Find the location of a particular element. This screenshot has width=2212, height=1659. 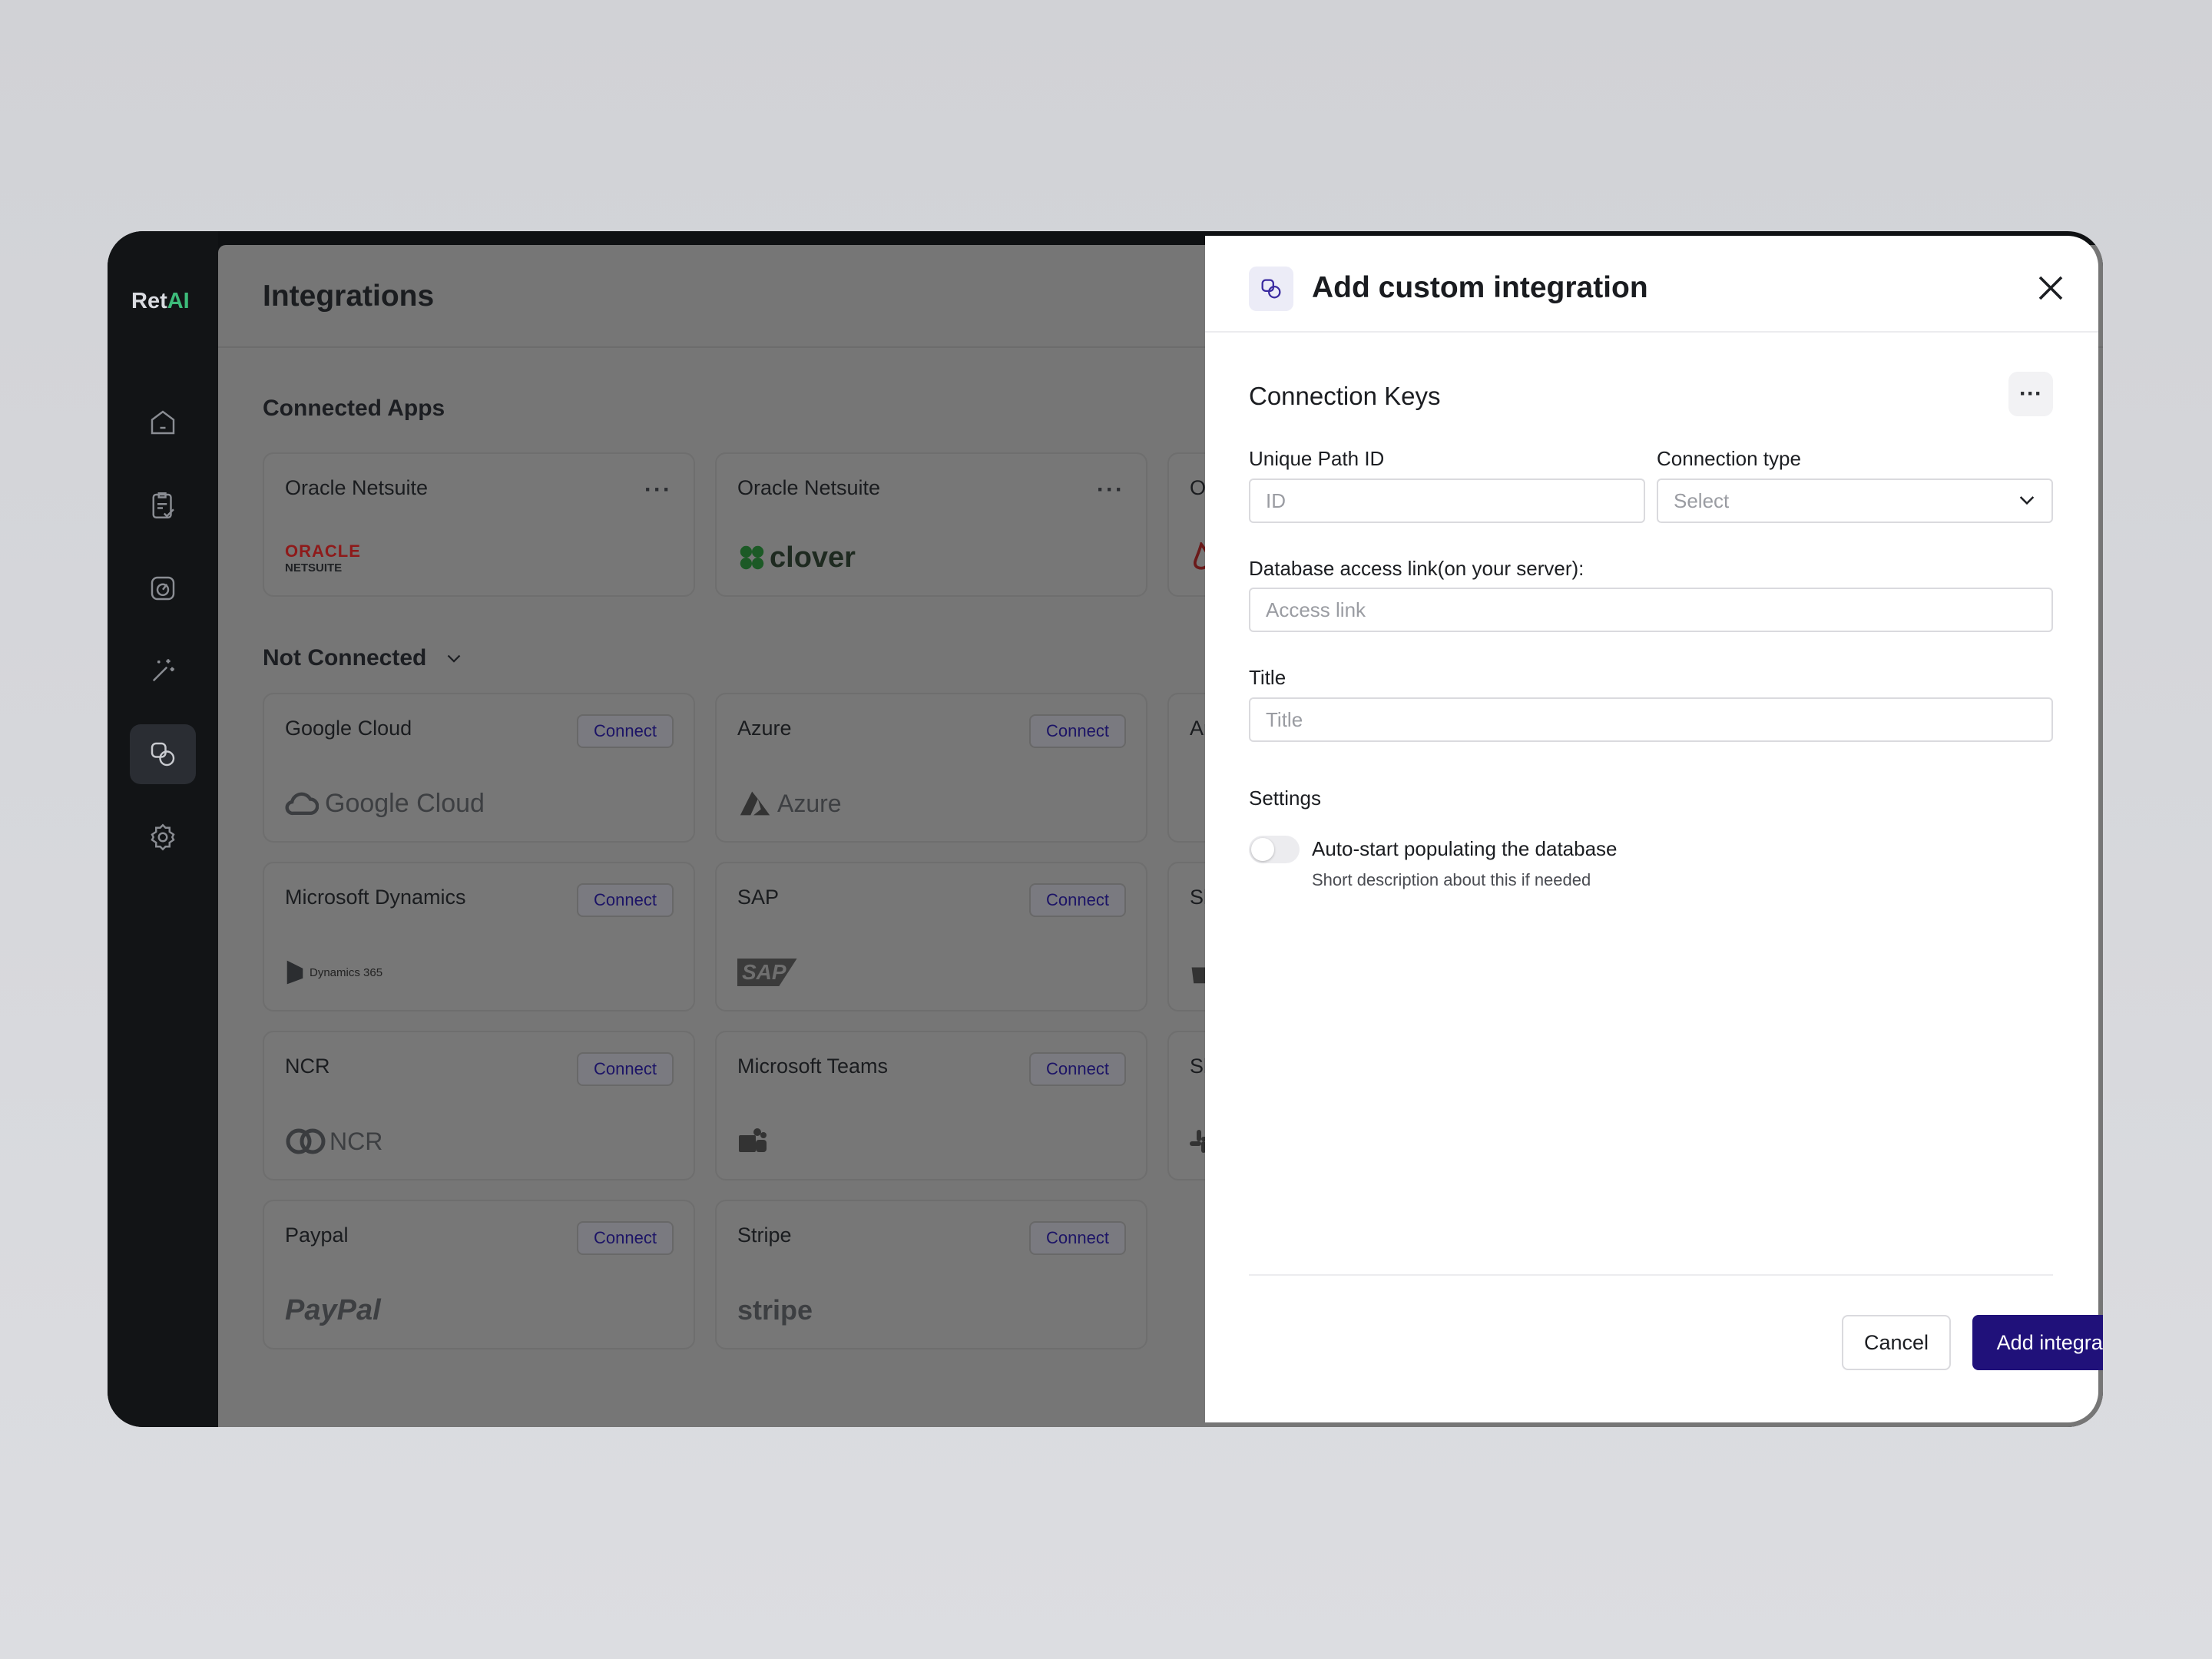

cancel-button: Cancel is located at coordinates (1897, 1343).